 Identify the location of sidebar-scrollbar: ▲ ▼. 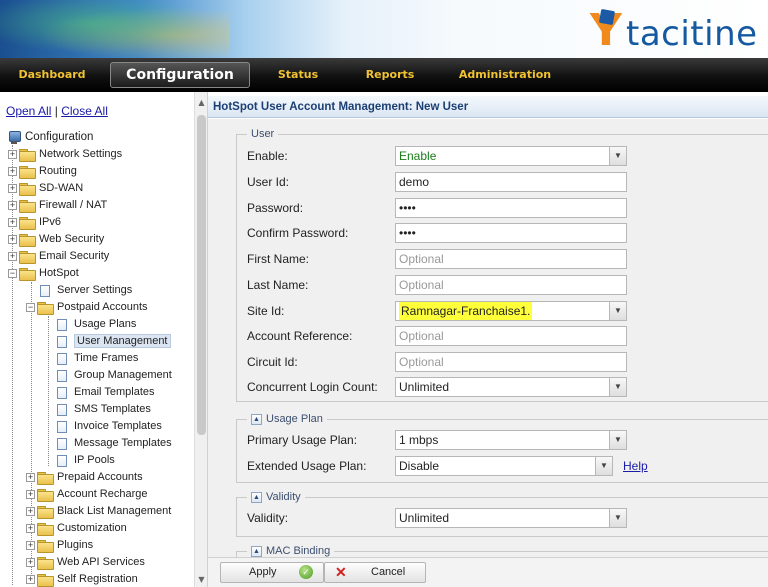
(200, 339).